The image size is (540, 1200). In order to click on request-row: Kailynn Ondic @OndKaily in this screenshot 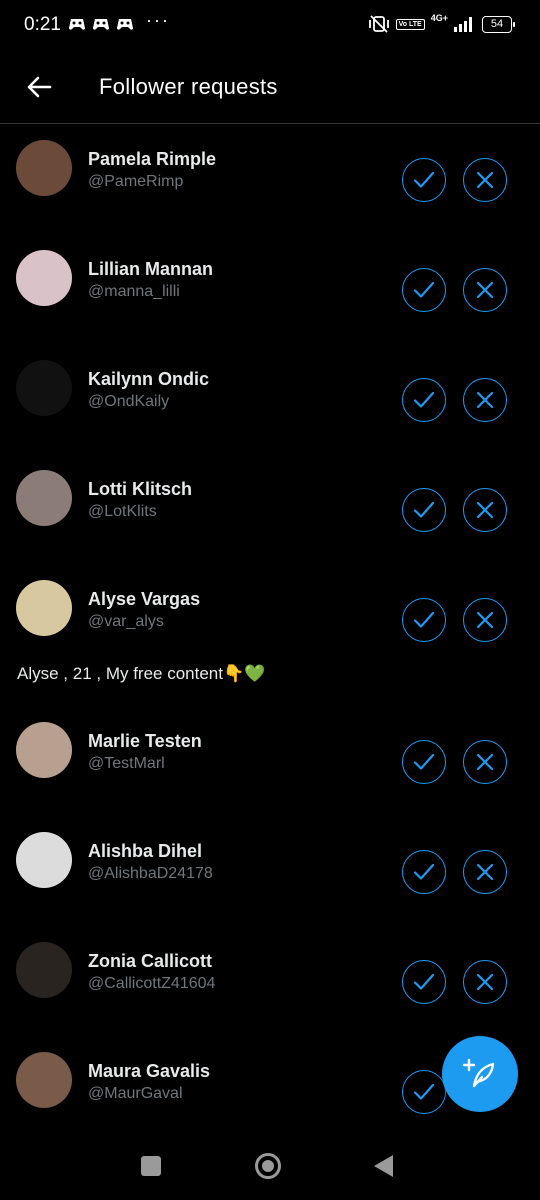, I will do `click(270, 399)`.